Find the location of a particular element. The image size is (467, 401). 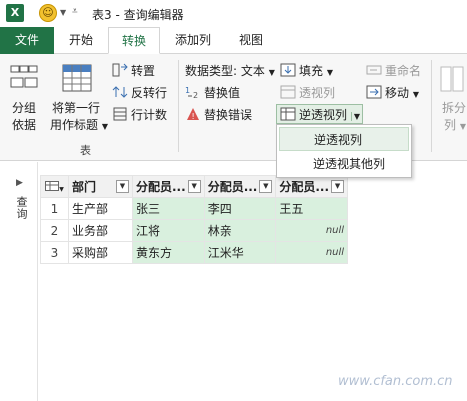

table-header-icon is located at coordinates (77, 78).